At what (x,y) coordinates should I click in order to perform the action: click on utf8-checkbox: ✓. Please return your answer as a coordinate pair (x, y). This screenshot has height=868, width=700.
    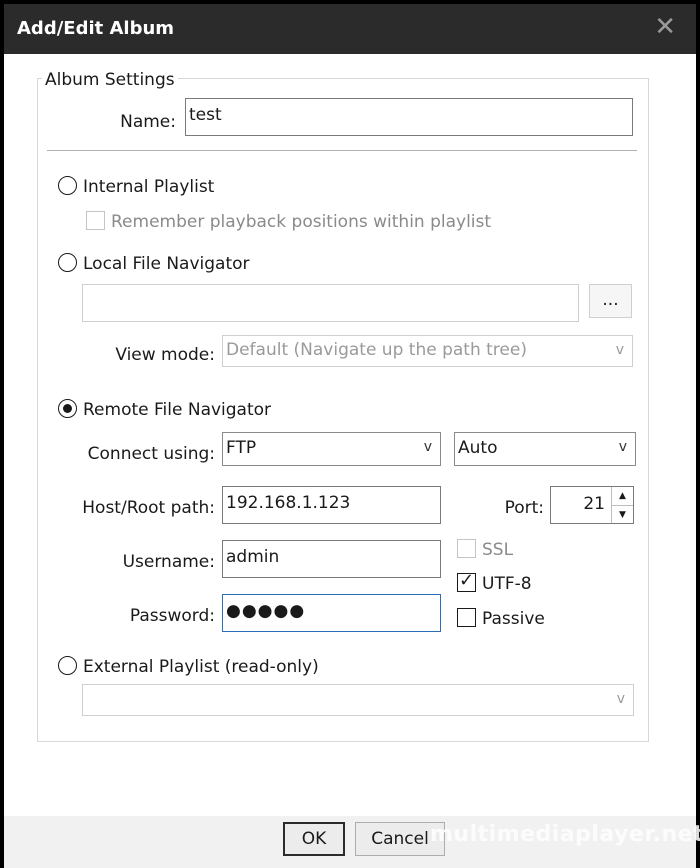
    Looking at the image, I should click on (466, 581).